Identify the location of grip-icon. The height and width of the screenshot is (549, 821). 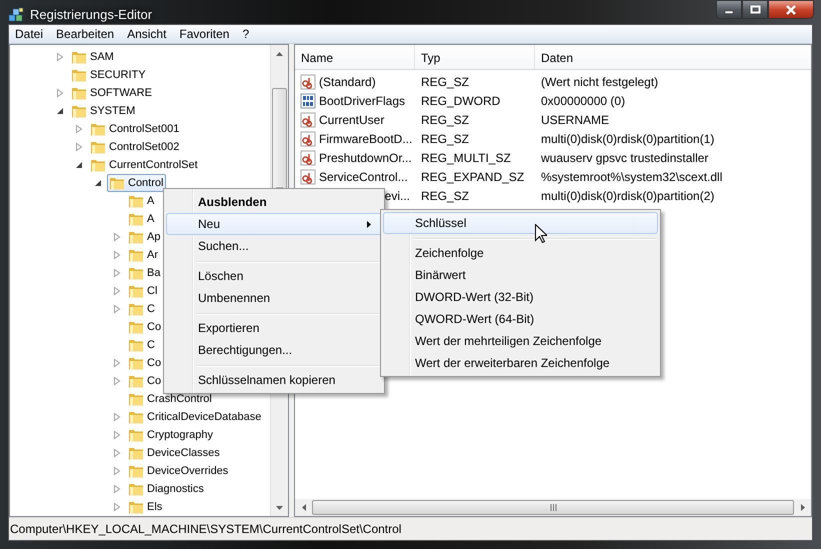
(553, 507).